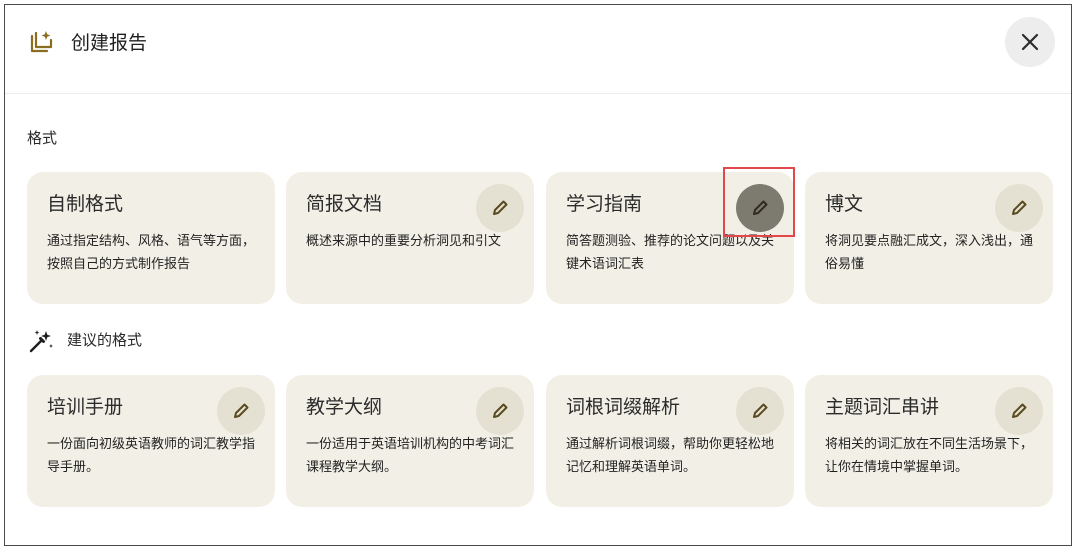  I want to click on card-title: 主题词汇串讲, so click(882, 407).